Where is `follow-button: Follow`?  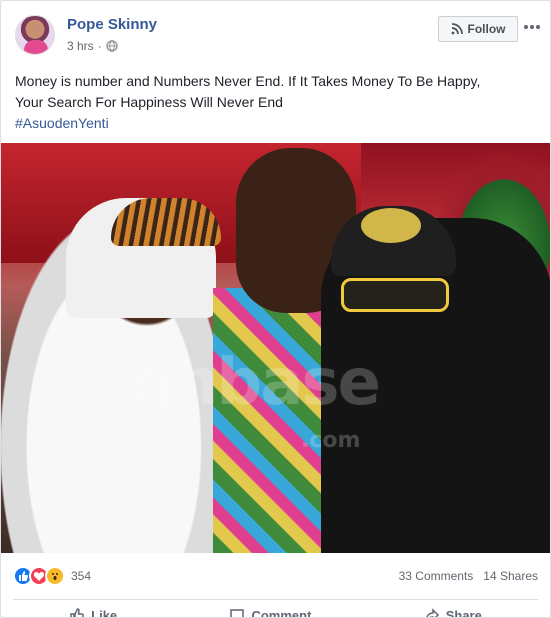
follow-button: Follow is located at coordinates (478, 29).